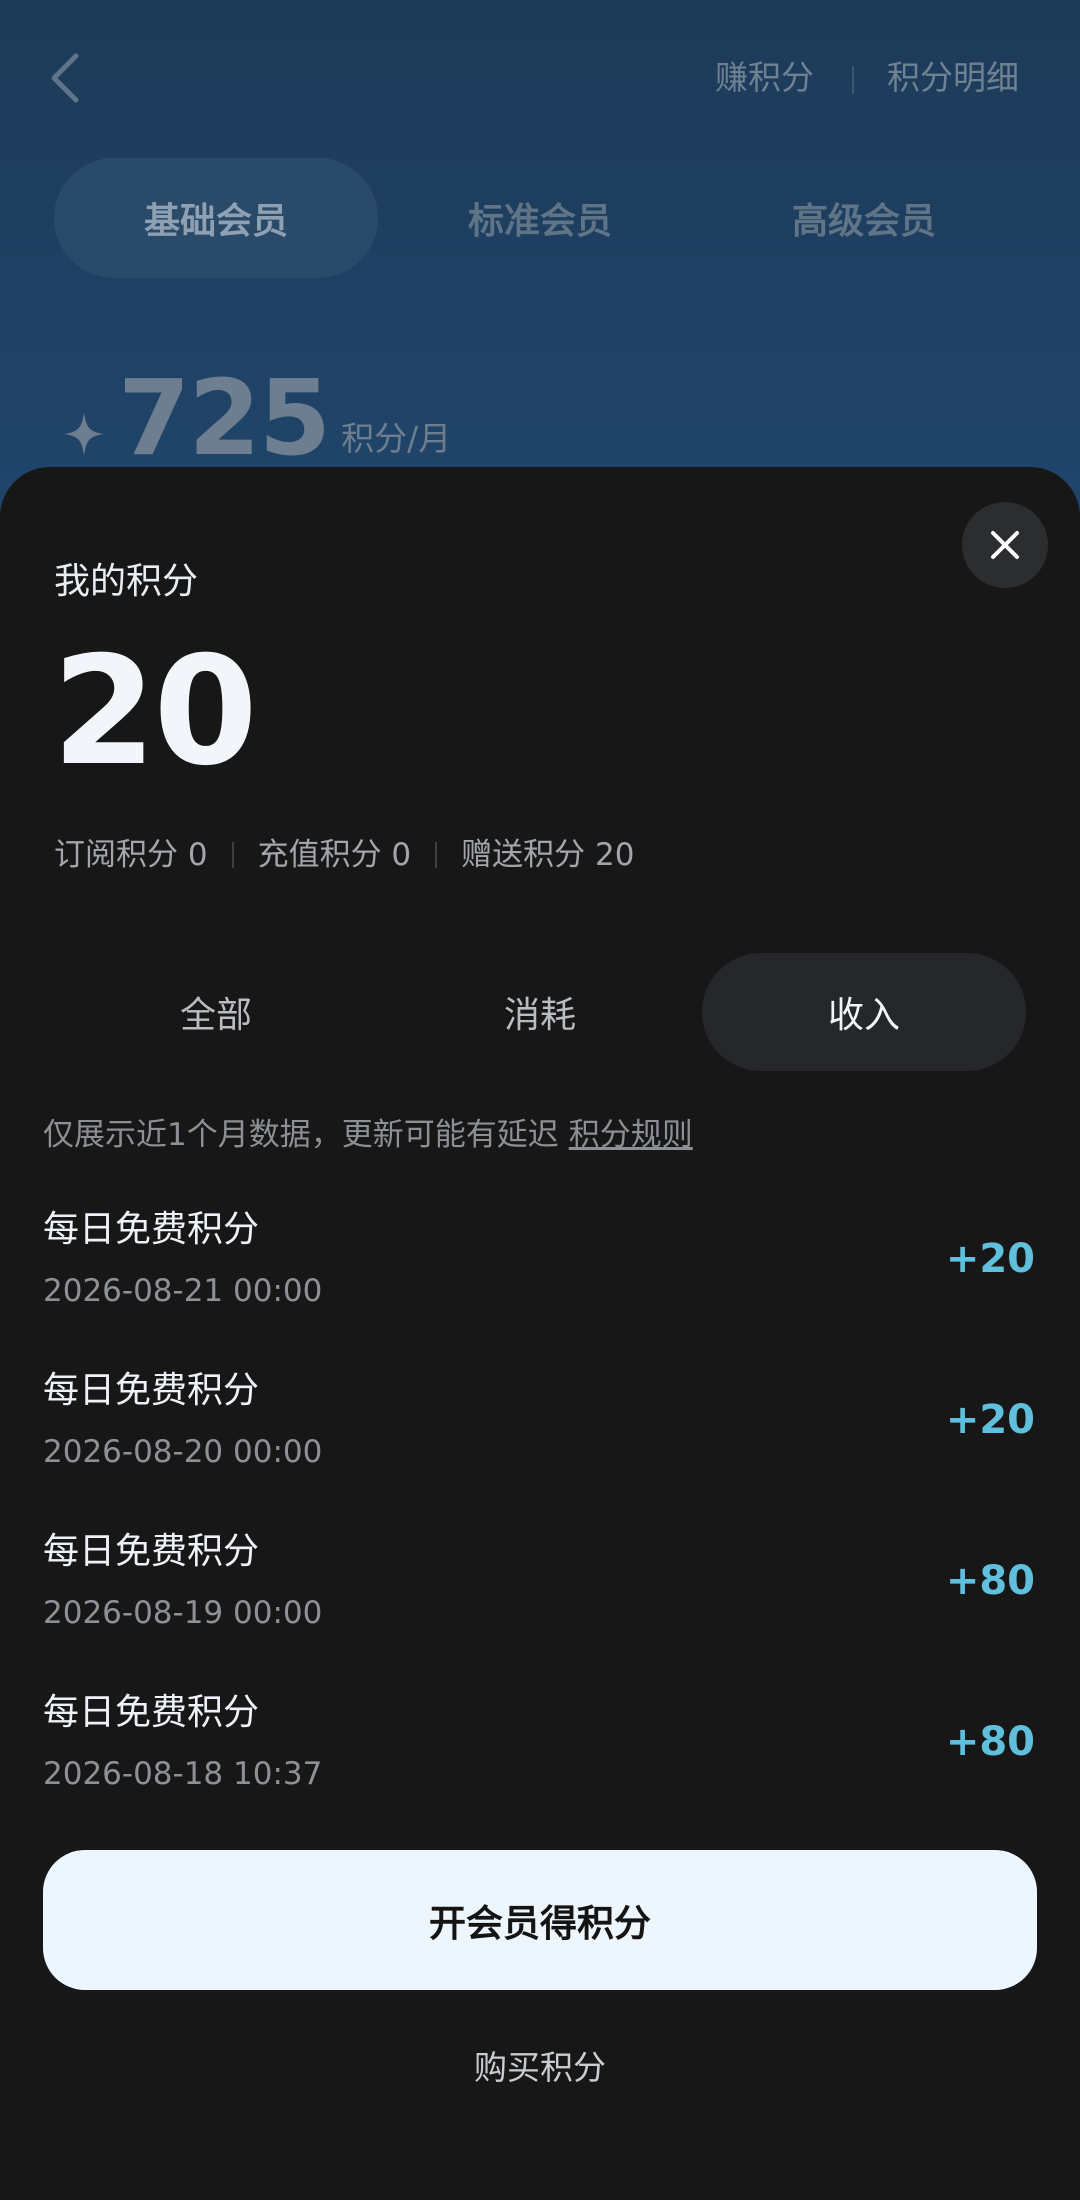 Image resolution: width=1080 pixels, height=2200 pixels. Describe the element at coordinates (183, 1774) in the screenshot. I see `record-time: 2026-08-18 10:37` at that location.